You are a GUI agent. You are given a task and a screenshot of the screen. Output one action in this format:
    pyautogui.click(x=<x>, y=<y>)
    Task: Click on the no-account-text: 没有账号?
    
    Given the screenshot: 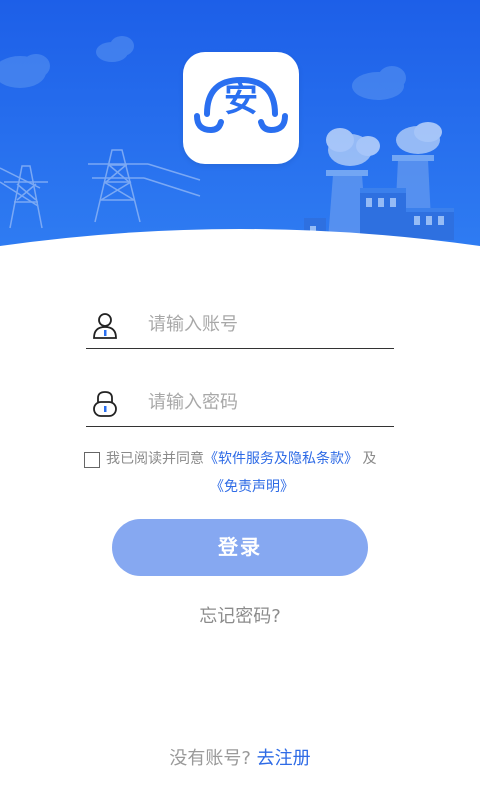 What is the action you would take?
    pyautogui.click(x=210, y=758)
    